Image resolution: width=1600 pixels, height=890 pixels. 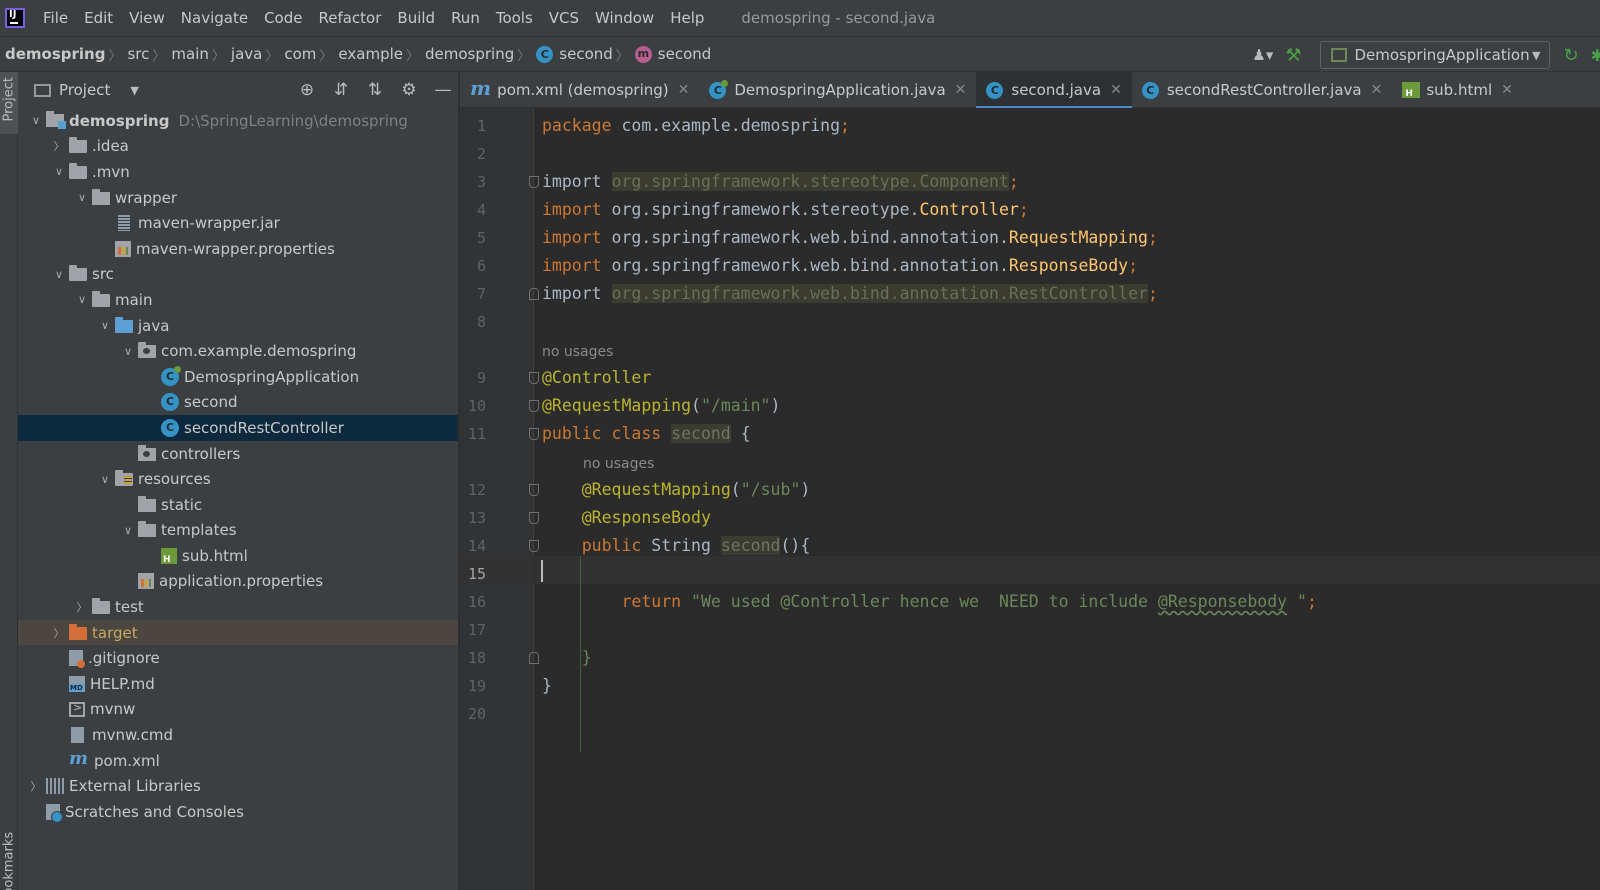 I want to click on tree-item-pom-xml: 〉pom.xml, so click(x=238, y=761).